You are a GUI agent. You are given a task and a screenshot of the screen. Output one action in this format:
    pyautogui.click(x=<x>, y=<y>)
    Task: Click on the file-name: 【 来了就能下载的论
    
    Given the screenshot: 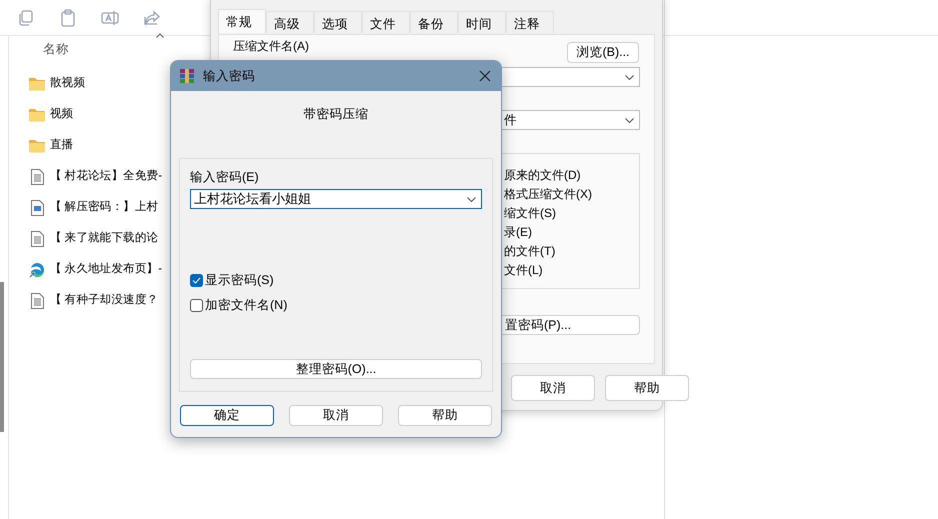 What is the action you would take?
    pyautogui.click(x=104, y=239)
    